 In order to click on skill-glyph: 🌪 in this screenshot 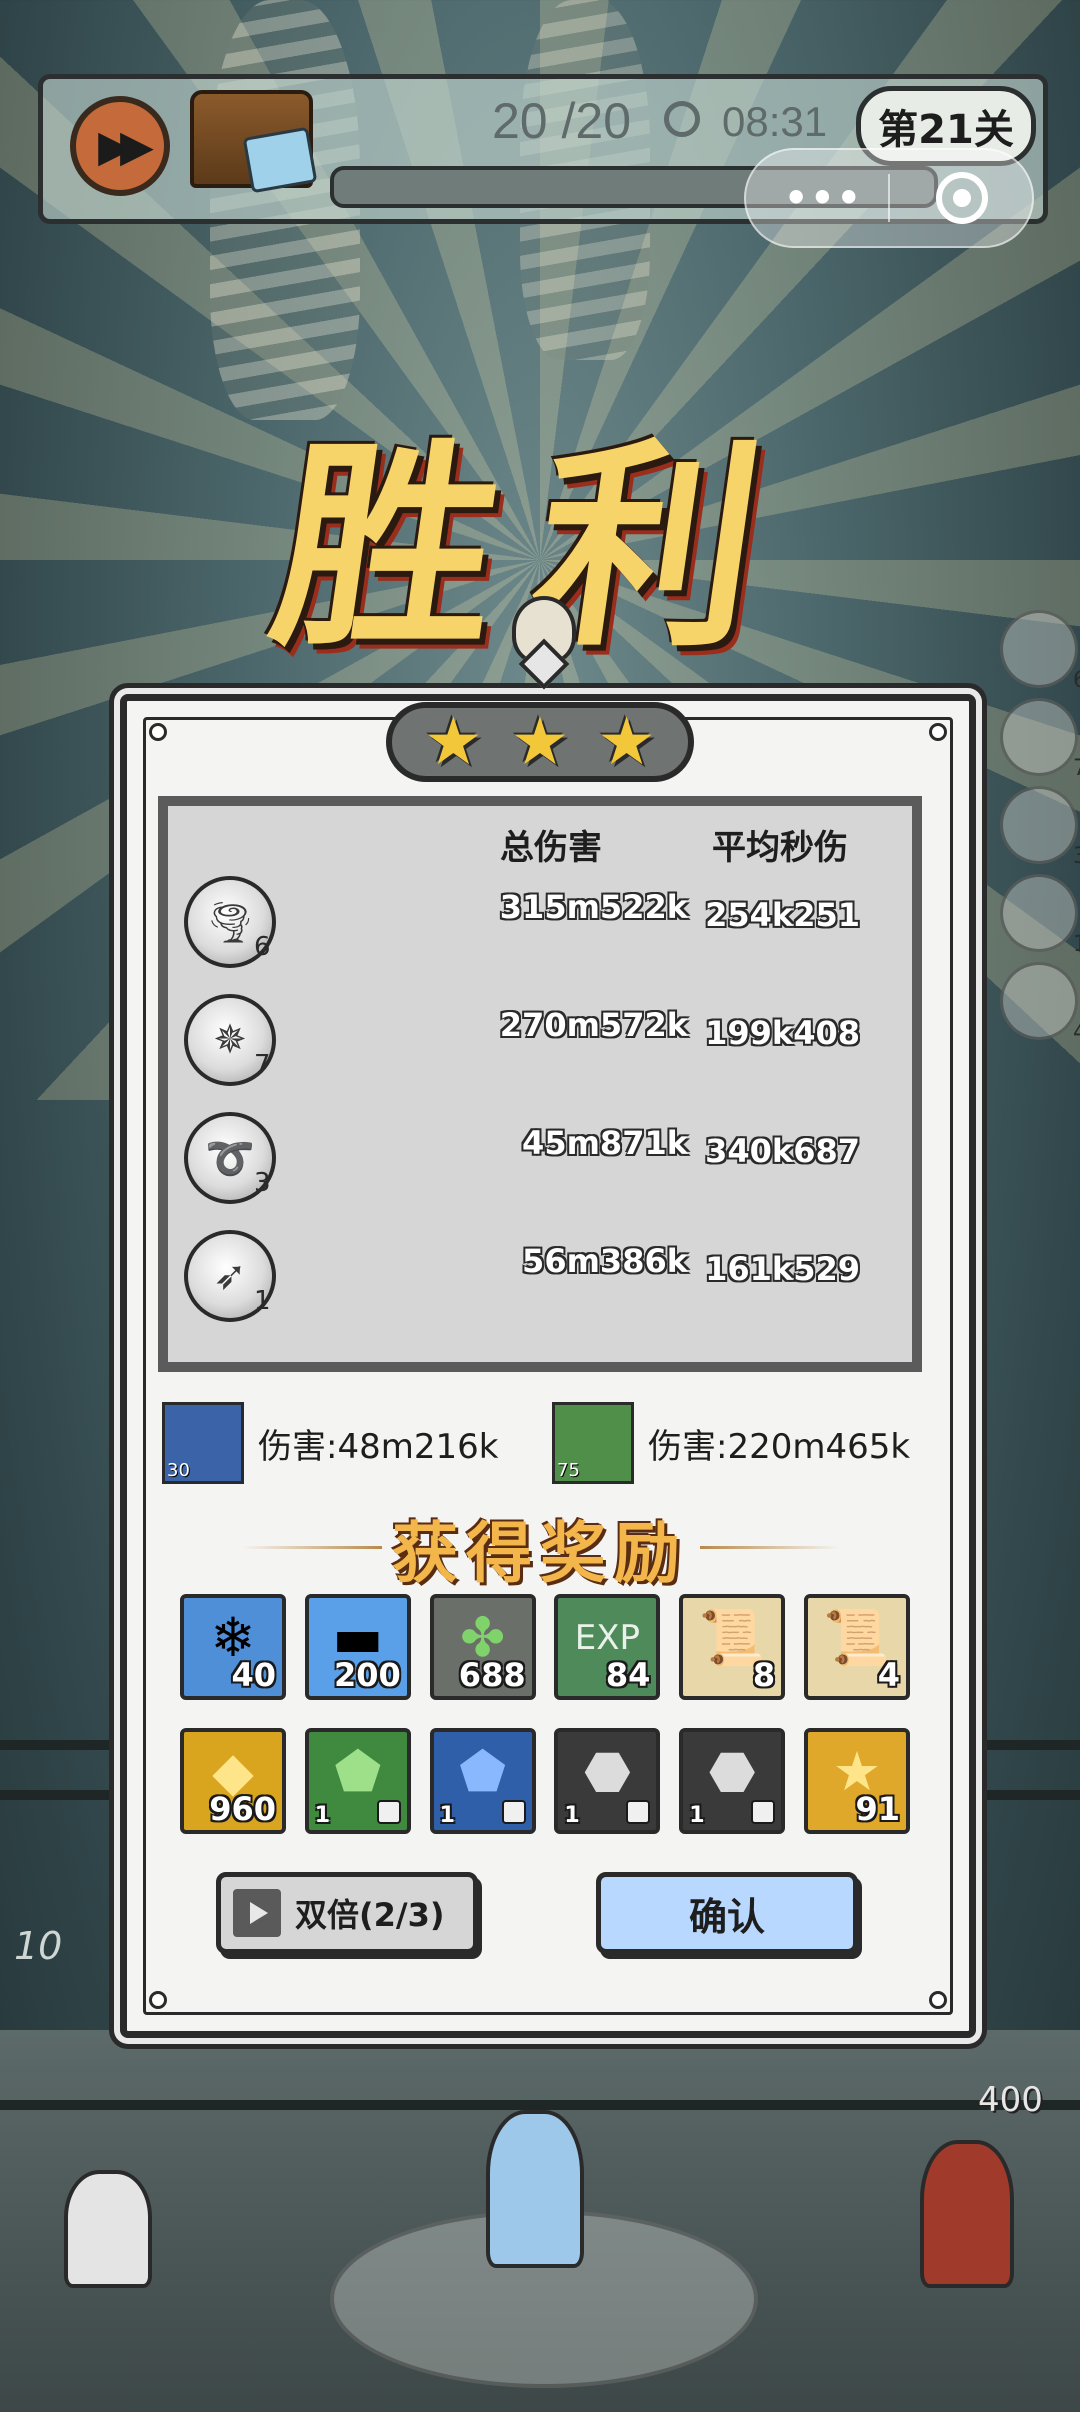, I will do `click(230, 922)`.